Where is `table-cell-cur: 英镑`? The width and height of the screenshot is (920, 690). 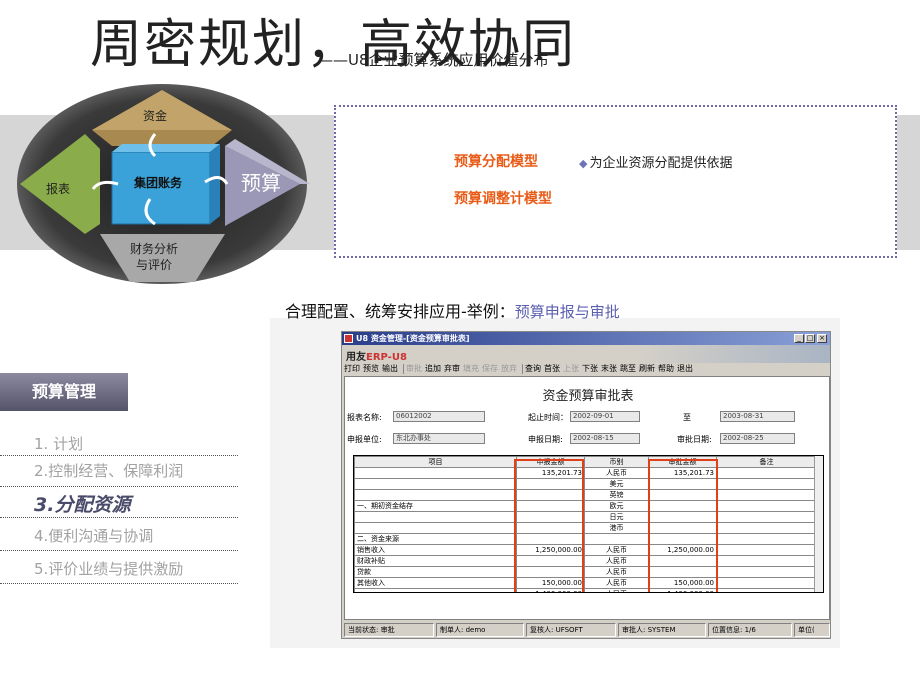 table-cell-cur: 英镑 is located at coordinates (616, 495).